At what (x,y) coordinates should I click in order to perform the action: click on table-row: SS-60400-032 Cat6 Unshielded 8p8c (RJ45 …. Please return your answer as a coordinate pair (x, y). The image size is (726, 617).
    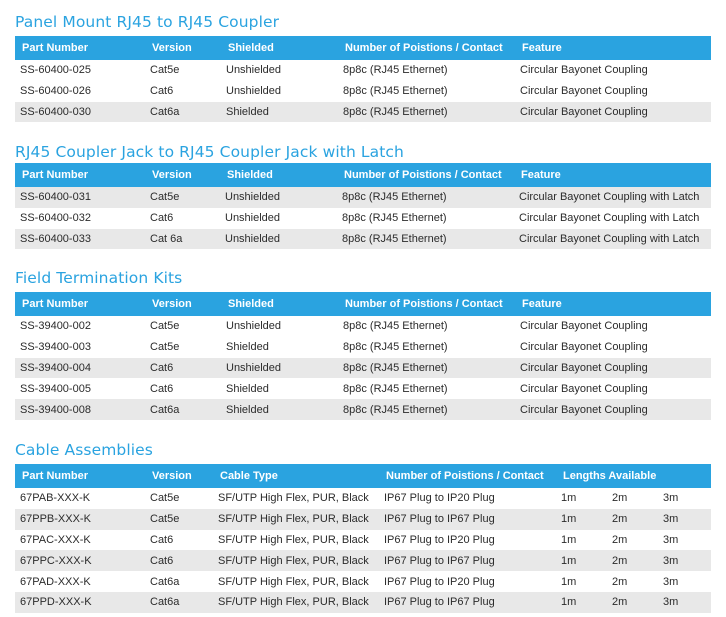
    Looking at the image, I should click on (363, 218).